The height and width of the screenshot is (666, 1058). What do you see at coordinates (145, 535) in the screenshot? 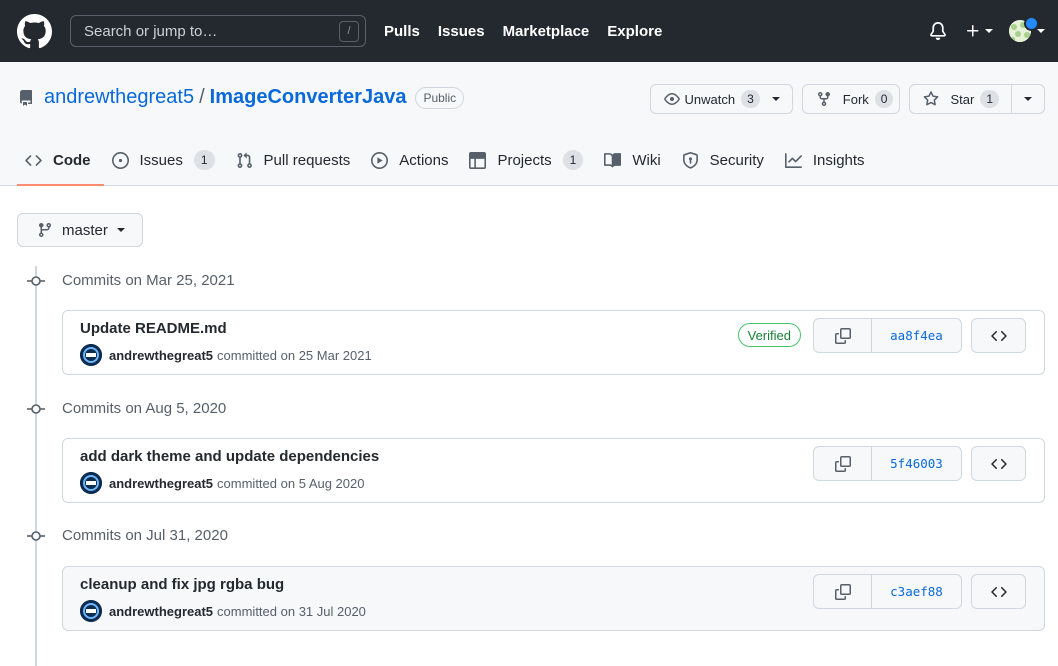
I see `commit-group-date: Commits on Jul 31, 2020` at bounding box center [145, 535].